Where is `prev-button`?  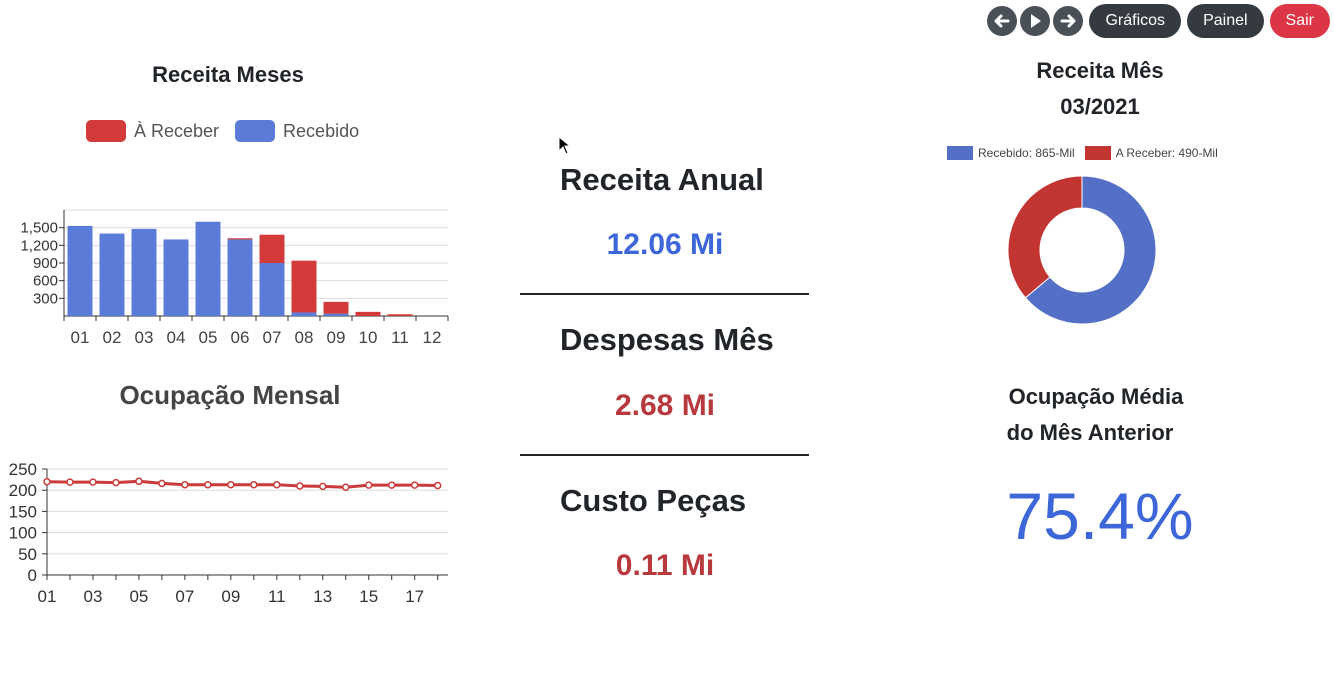 prev-button is located at coordinates (1002, 21).